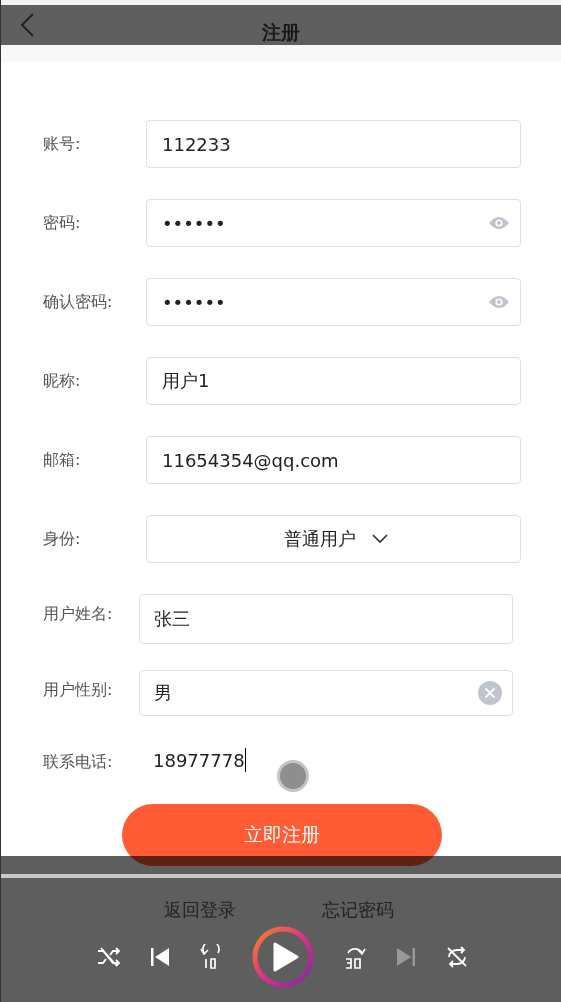 Image resolution: width=561 pixels, height=1002 pixels. I want to click on touch-indicator, so click(293, 776).